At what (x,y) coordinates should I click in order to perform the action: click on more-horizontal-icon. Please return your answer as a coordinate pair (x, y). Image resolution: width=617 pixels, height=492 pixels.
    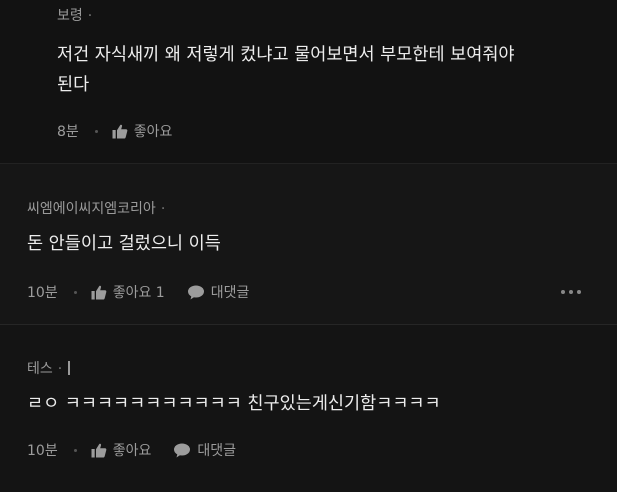
    Looking at the image, I should click on (563, 292).